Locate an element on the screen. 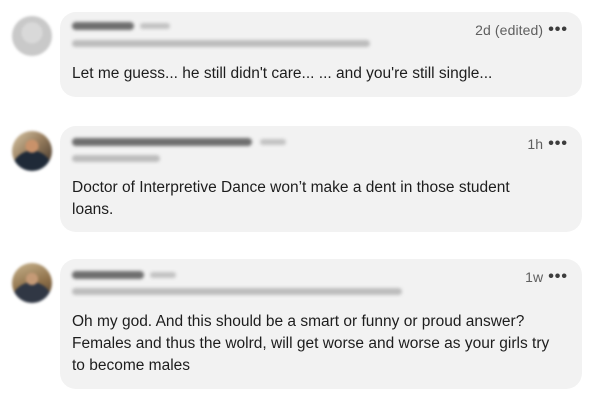 This screenshot has height=407, width=596. comment-meta: 1h ••• is located at coordinates (547, 144).